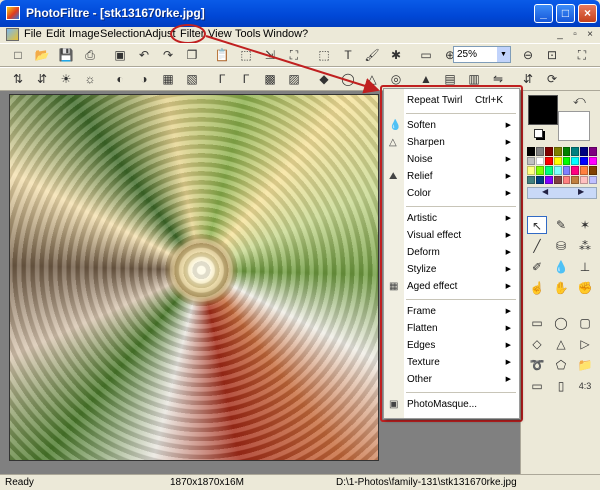  I want to click on rotate-icon: ⟳, so click(552, 79).